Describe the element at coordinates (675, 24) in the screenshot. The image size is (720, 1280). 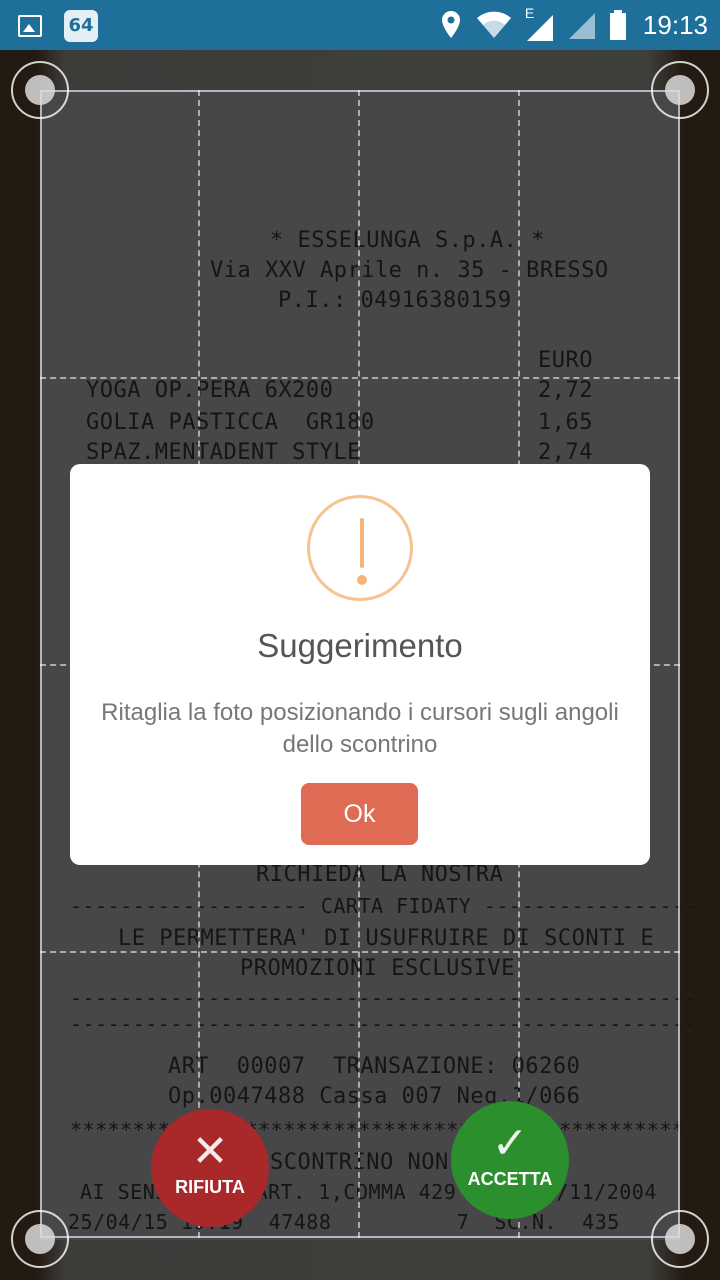
I see `clock: 19:13` at that location.